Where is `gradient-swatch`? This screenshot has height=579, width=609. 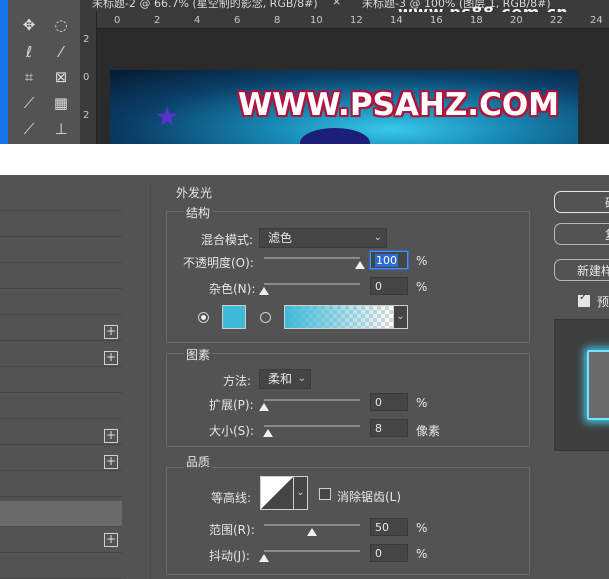 gradient-swatch is located at coordinates (339, 317).